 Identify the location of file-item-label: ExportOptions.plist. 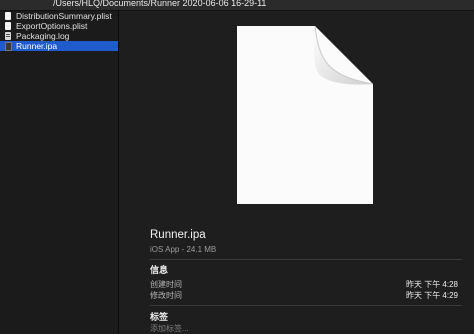
(52, 26).